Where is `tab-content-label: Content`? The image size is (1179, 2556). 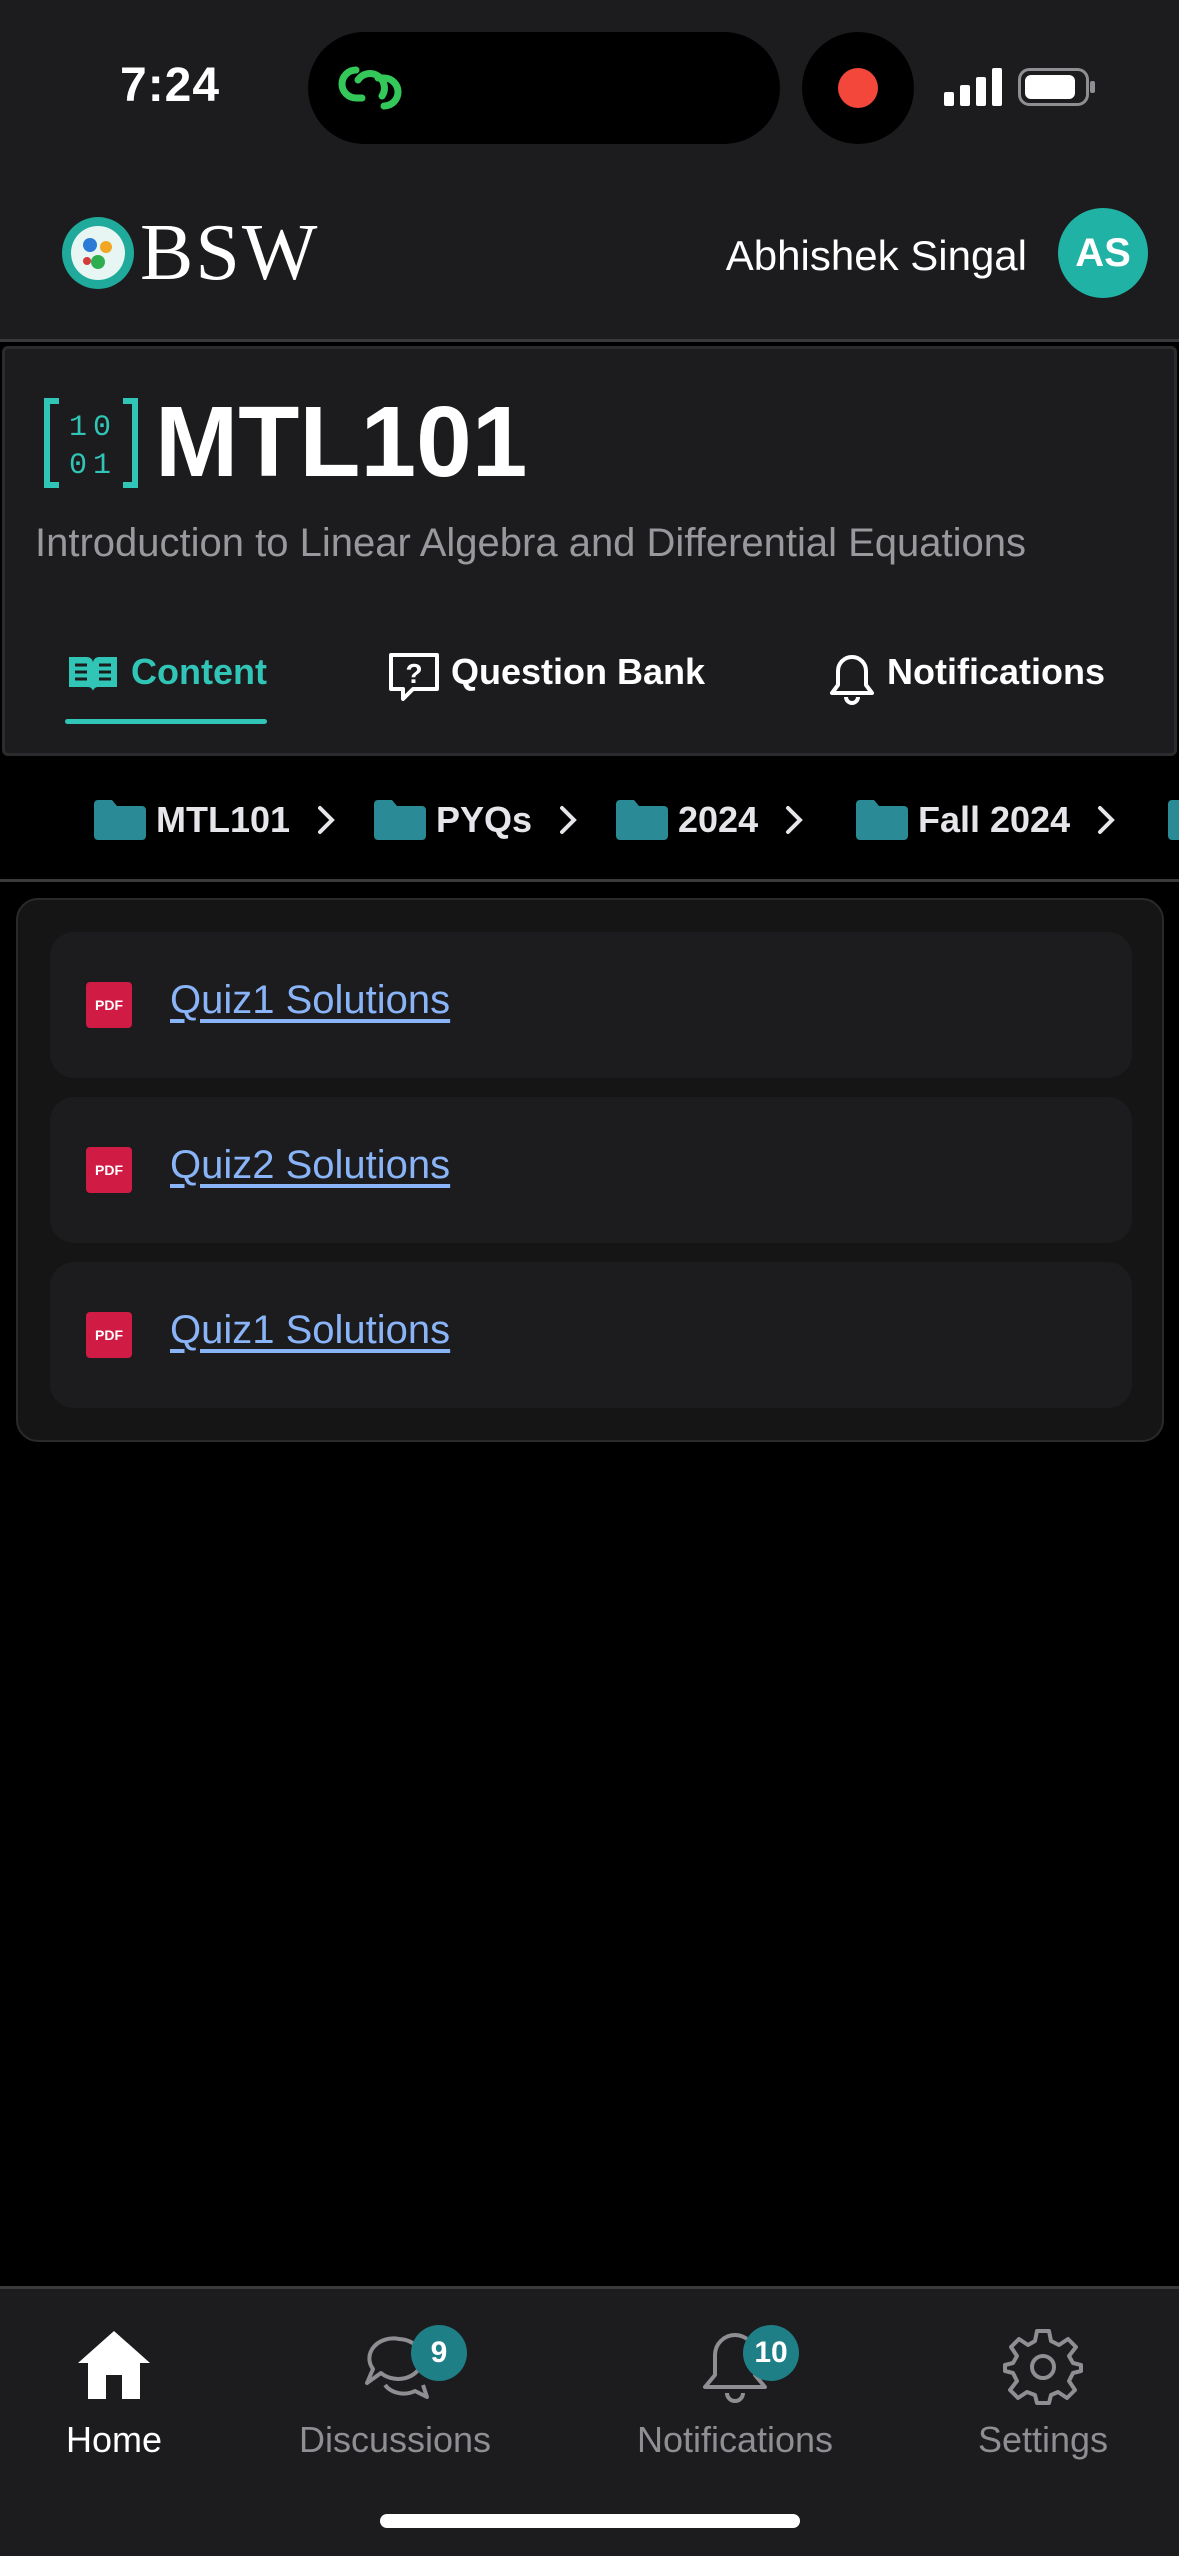
tab-content-label: Content is located at coordinates (199, 671).